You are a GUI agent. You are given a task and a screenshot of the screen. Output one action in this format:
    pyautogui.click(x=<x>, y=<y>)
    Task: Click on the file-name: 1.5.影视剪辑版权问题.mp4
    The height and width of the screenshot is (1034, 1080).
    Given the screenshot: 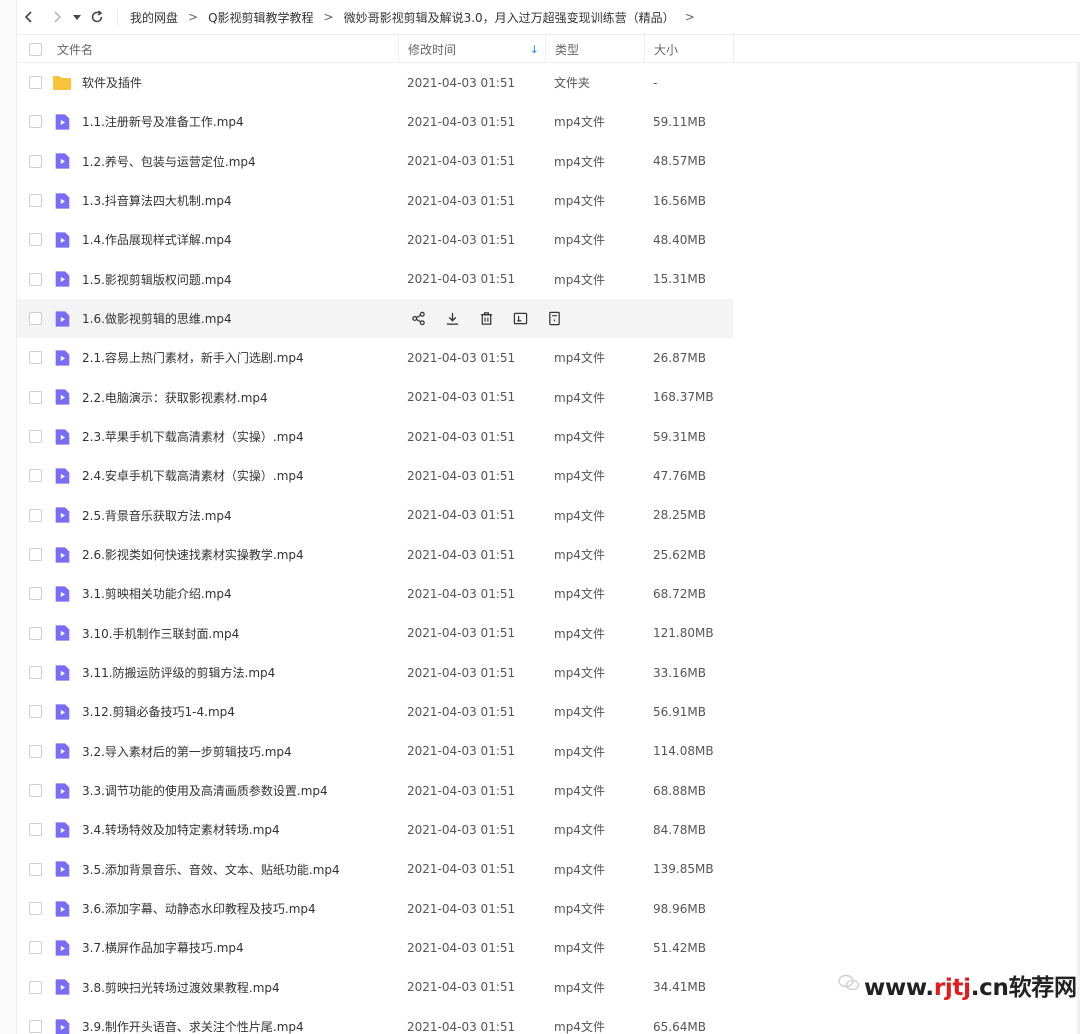 What is the action you would take?
    pyautogui.click(x=157, y=279)
    